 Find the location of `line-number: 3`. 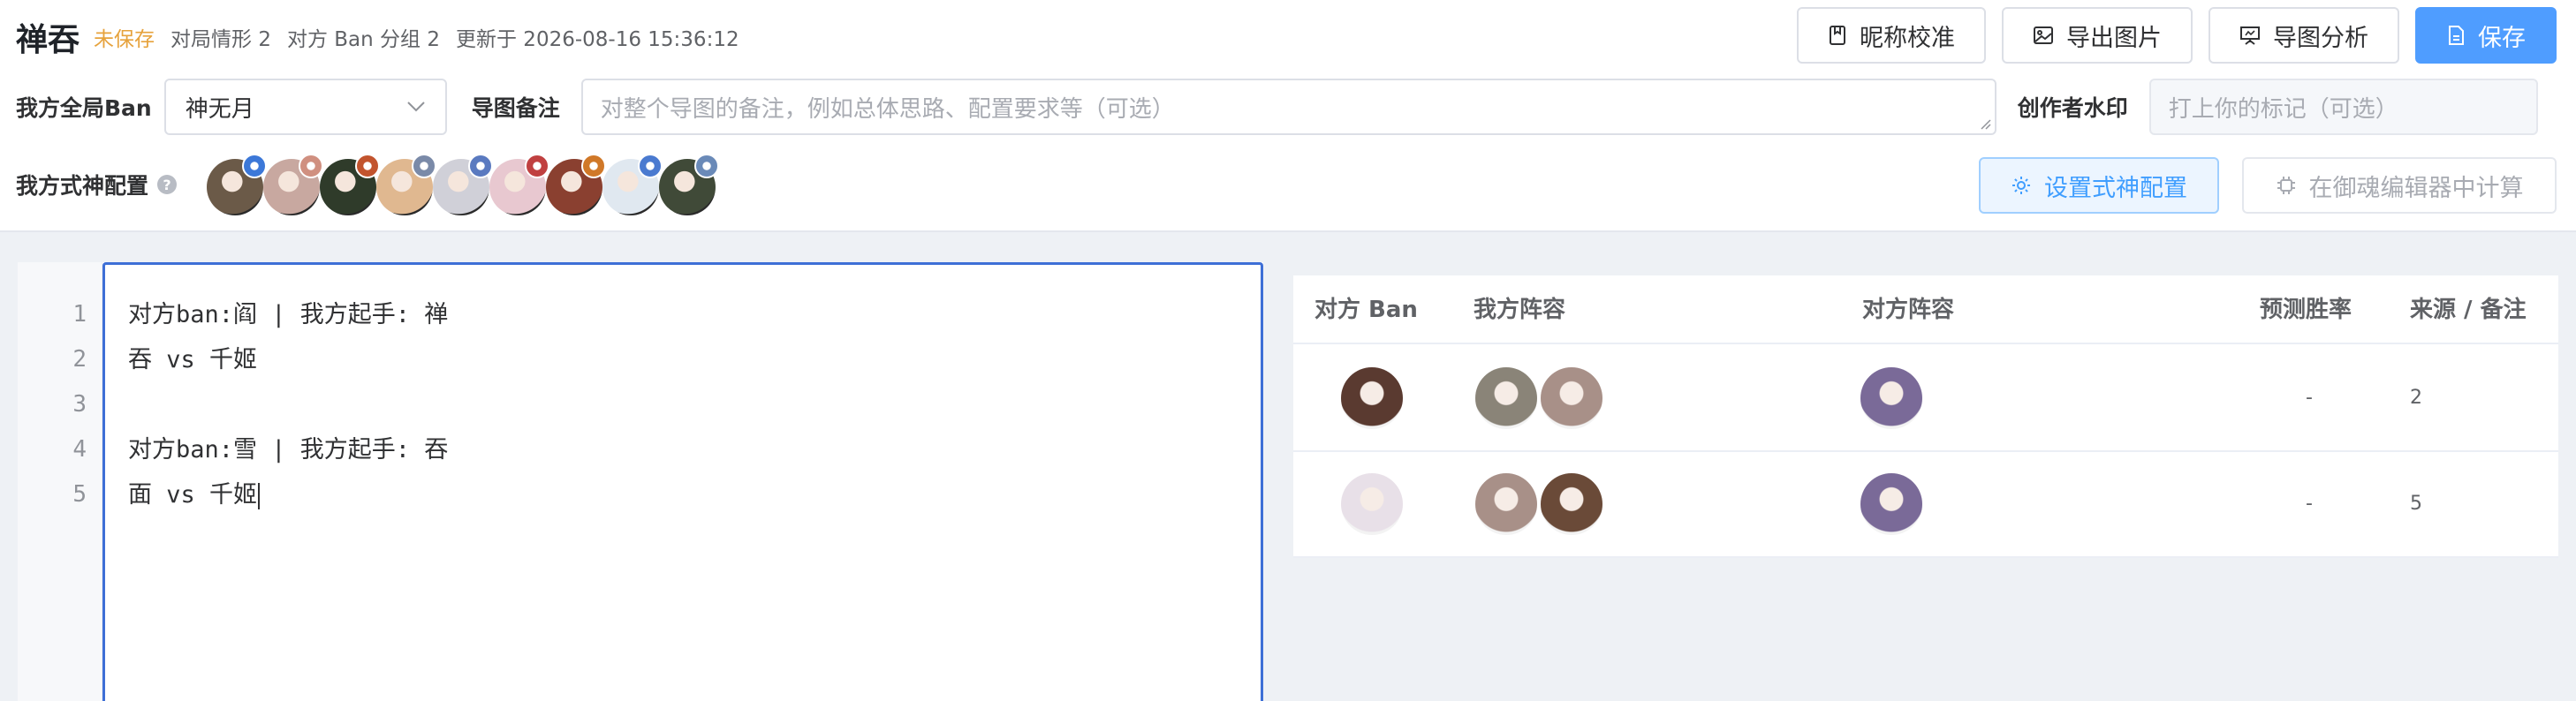

line-number: 3 is located at coordinates (79, 404).